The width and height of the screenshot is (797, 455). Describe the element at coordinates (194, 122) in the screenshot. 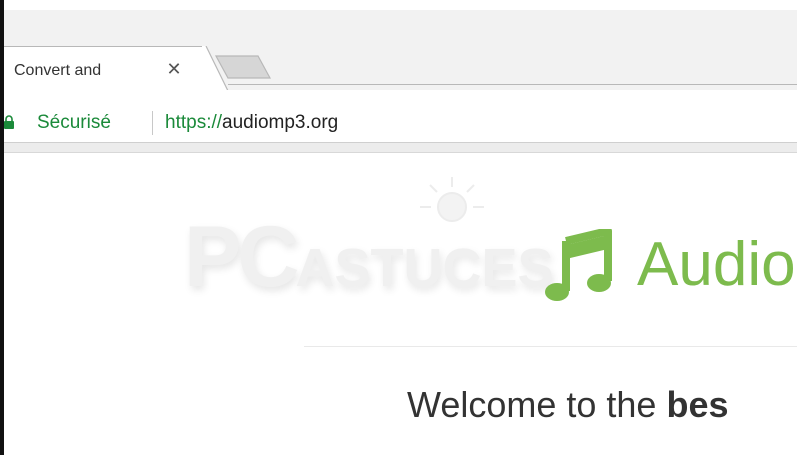

I see `url-scheme: https://` at that location.